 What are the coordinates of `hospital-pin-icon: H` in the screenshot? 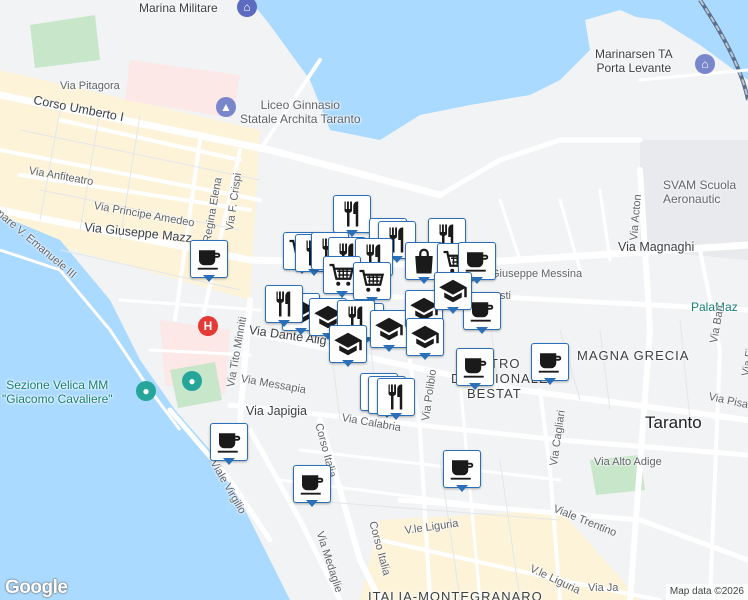 It's located at (208, 326).